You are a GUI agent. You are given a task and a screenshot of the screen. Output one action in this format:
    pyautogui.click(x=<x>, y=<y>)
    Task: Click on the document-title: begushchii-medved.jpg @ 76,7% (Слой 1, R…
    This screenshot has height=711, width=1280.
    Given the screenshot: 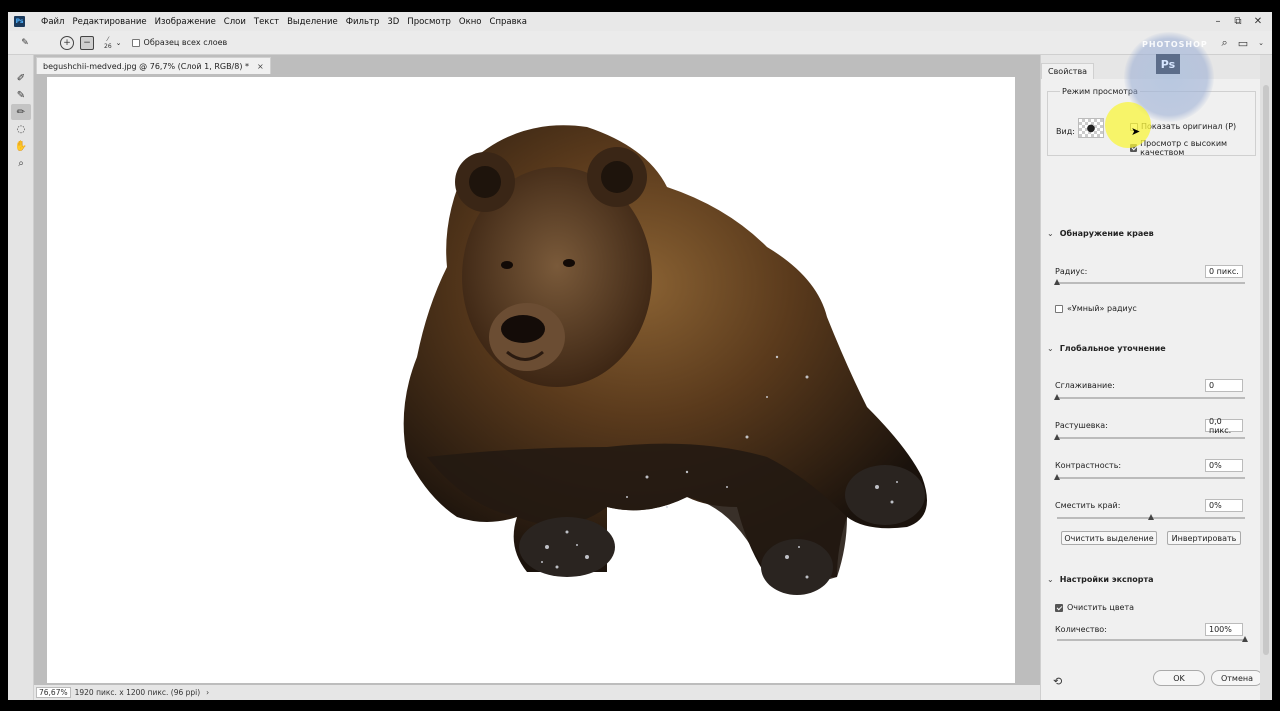 What is the action you would take?
    pyautogui.click(x=146, y=66)
    